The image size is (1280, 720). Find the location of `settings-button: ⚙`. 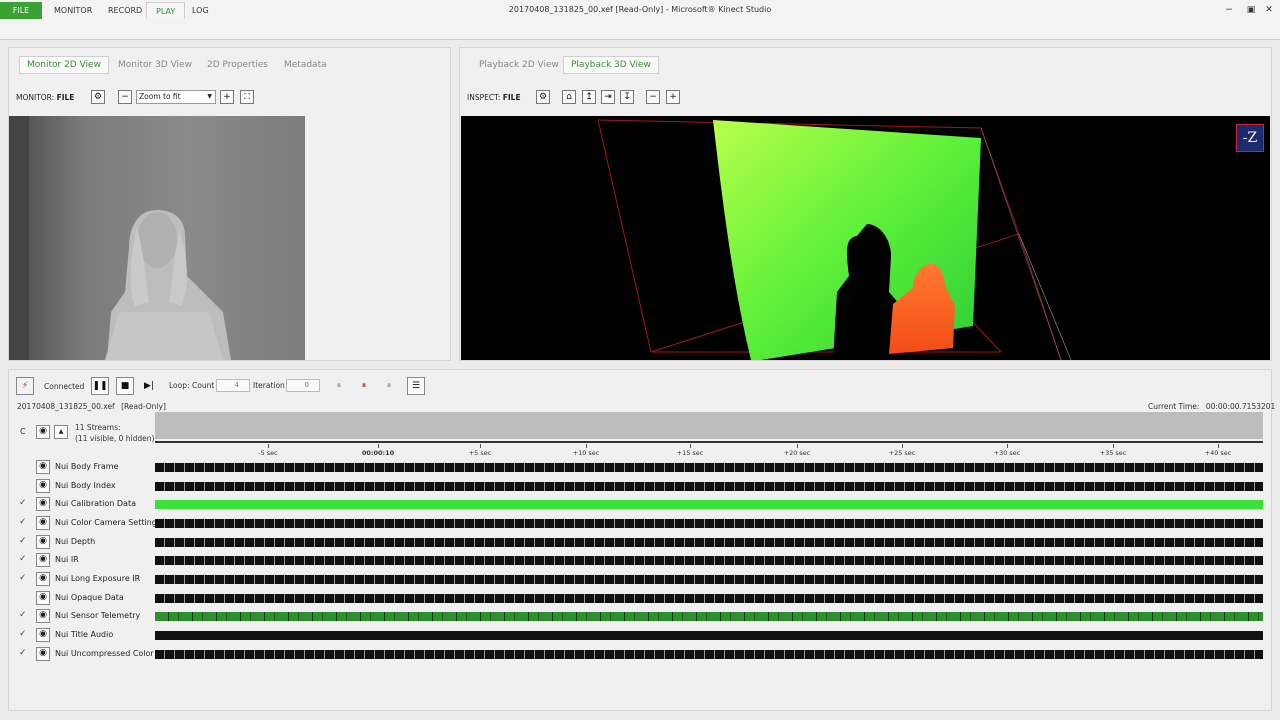

settings-button: ⚙ is located at coordinates (98, 97).